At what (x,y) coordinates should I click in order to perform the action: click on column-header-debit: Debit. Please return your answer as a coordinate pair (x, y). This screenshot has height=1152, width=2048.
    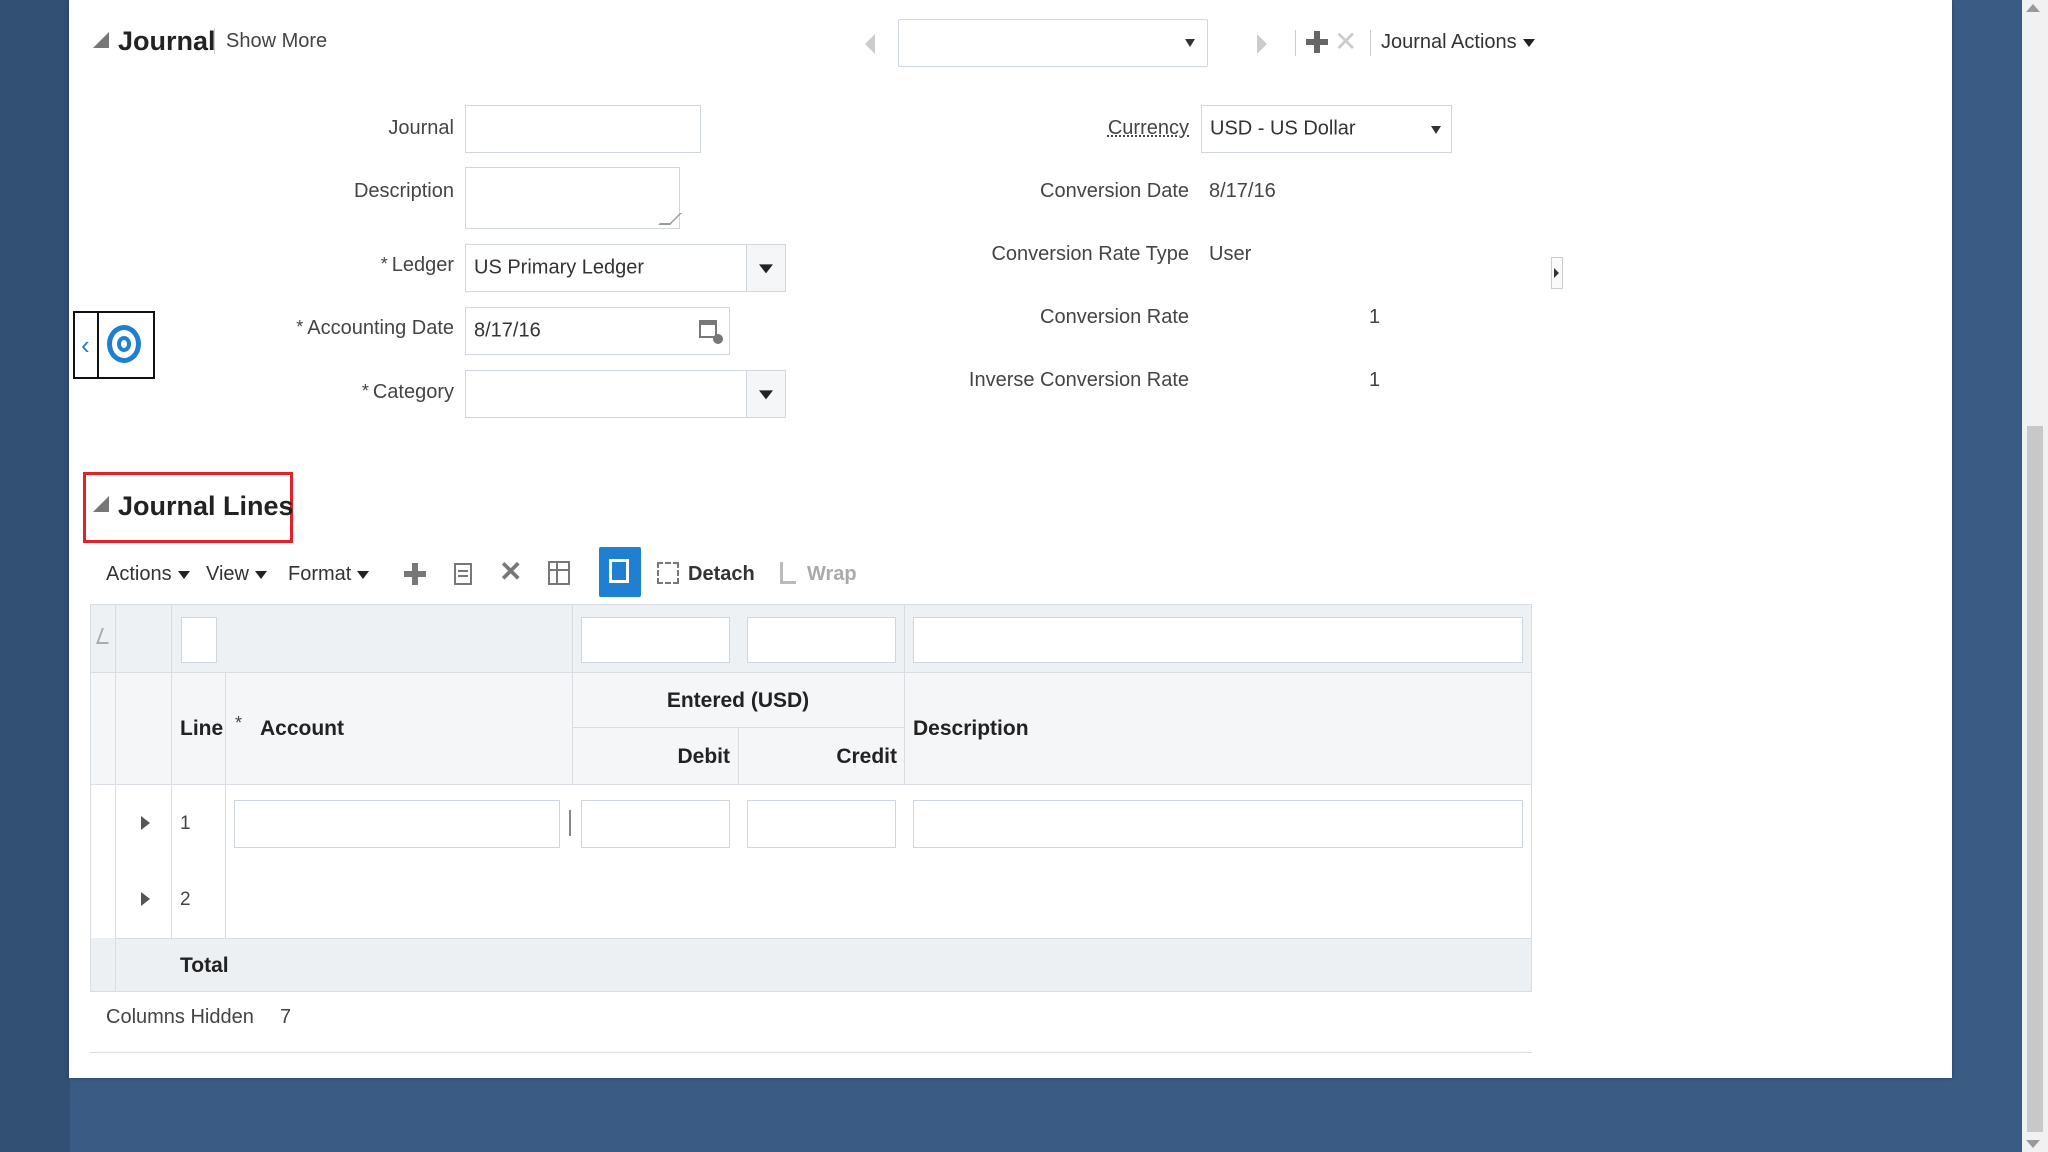
    Looking at the image, I should click on (651, 757).